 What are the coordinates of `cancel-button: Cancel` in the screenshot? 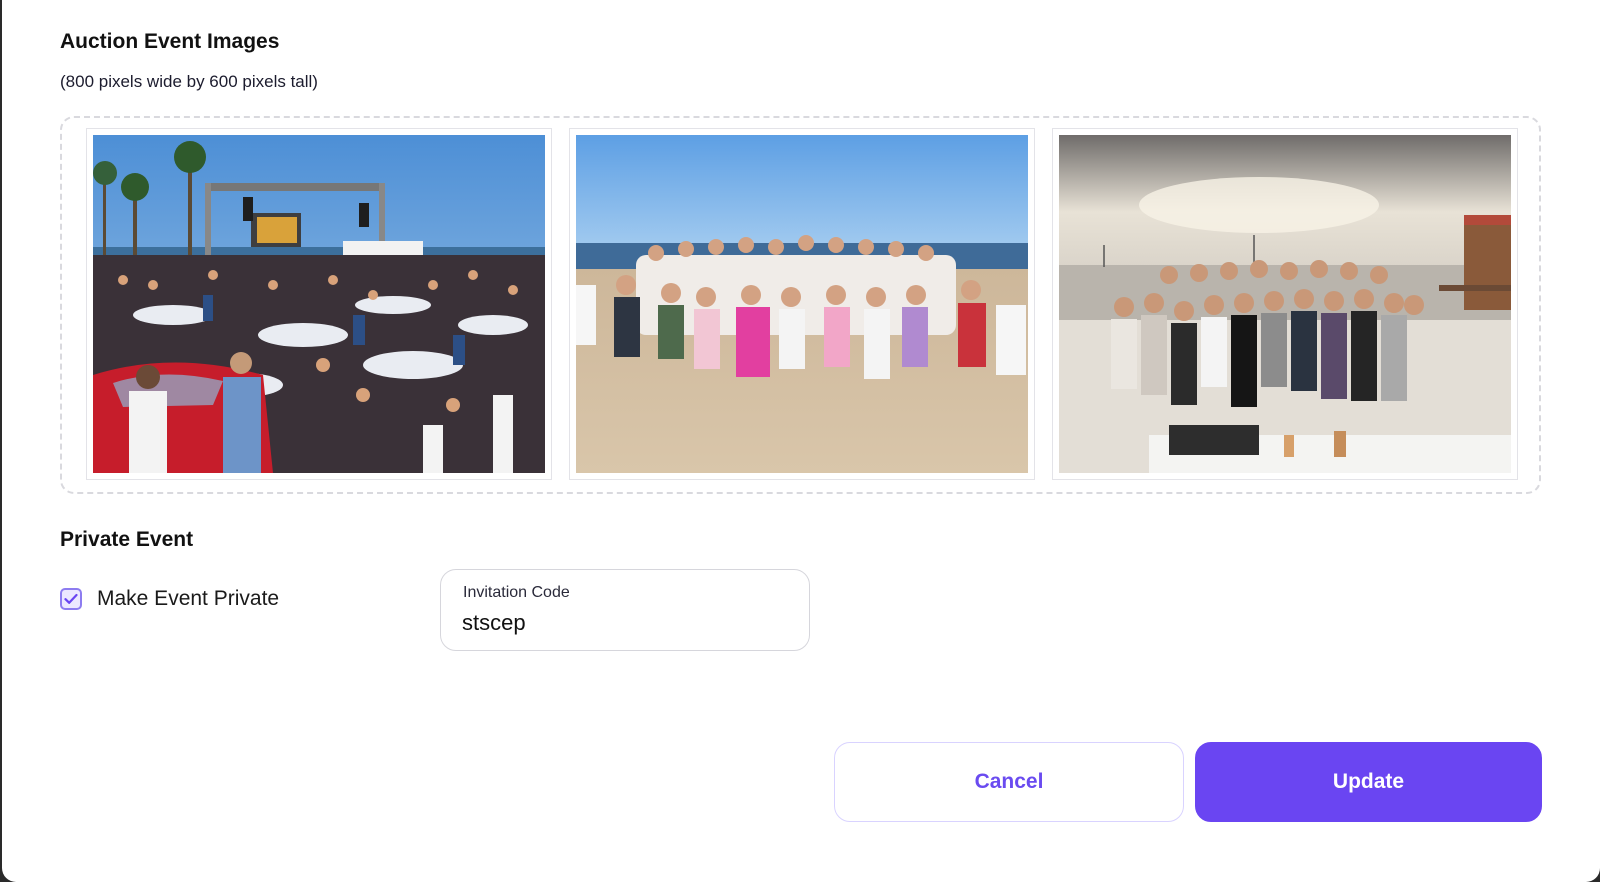 It's located at (1009, 782).